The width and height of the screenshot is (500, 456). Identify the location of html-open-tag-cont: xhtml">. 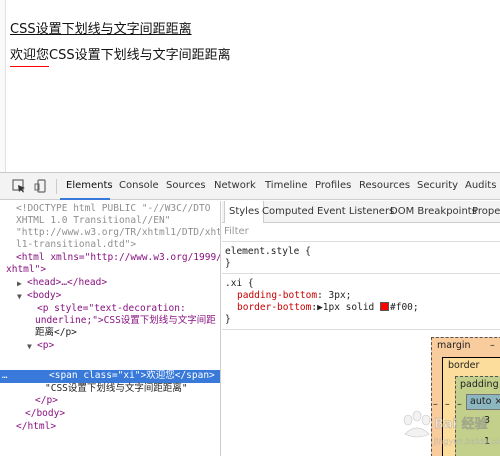
(26, 270).